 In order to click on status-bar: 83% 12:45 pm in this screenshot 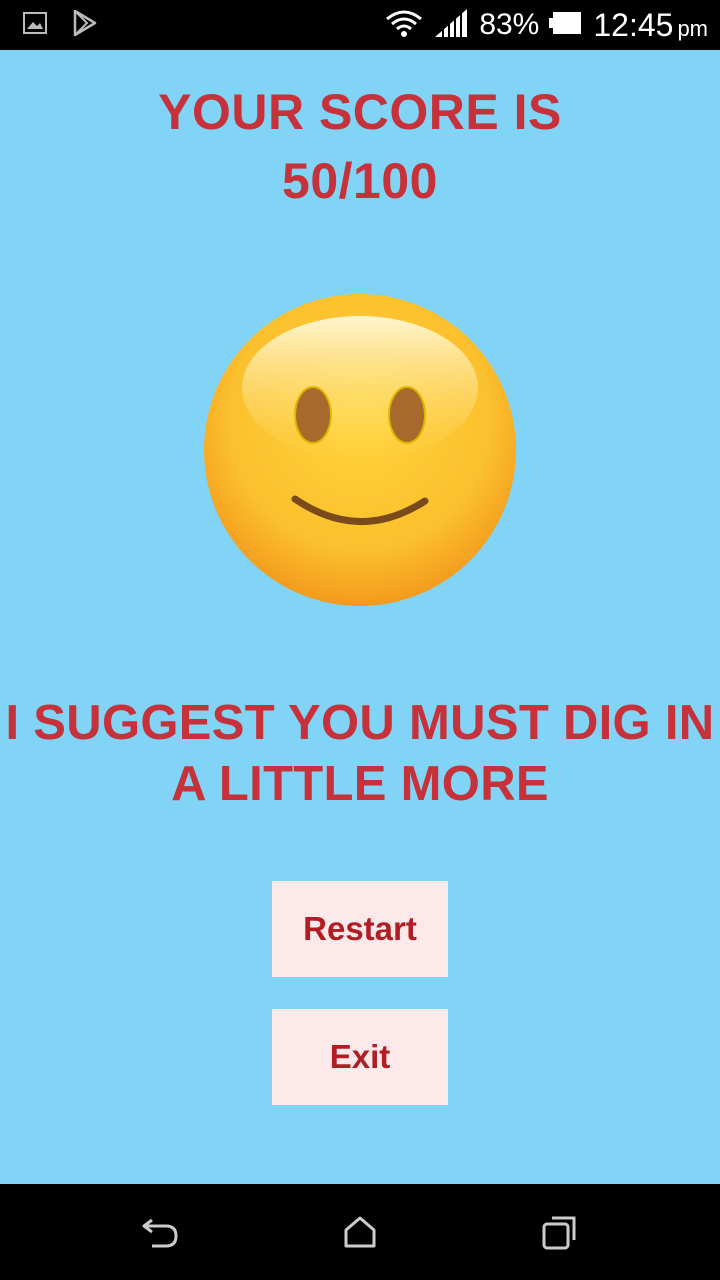, I will do `click(360, 25)`.